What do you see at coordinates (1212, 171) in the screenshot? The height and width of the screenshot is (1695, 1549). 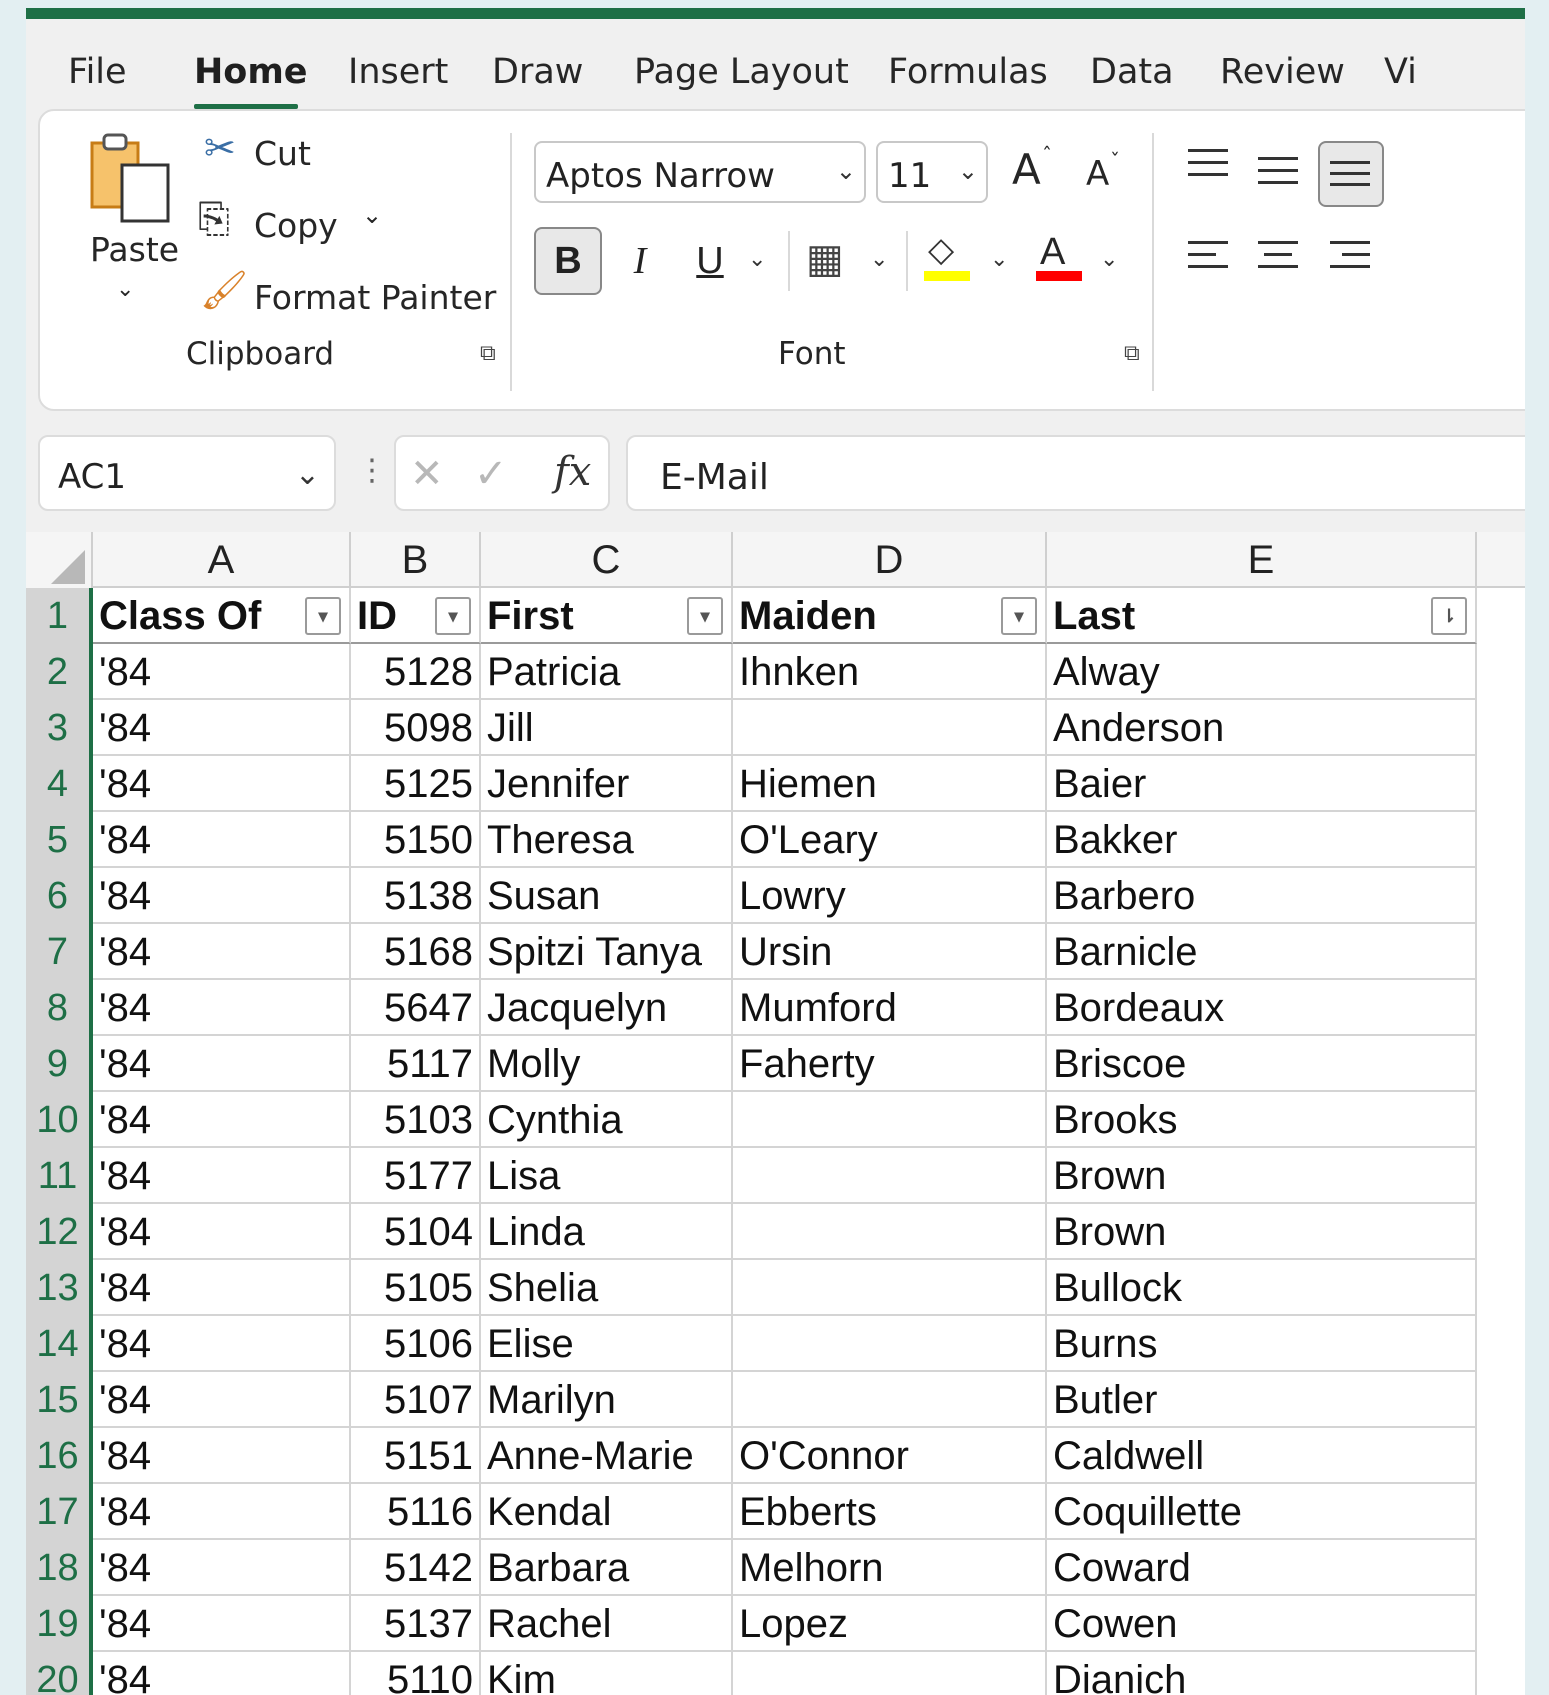 I see `align-top-icon` at bounding box center [1212, 171].